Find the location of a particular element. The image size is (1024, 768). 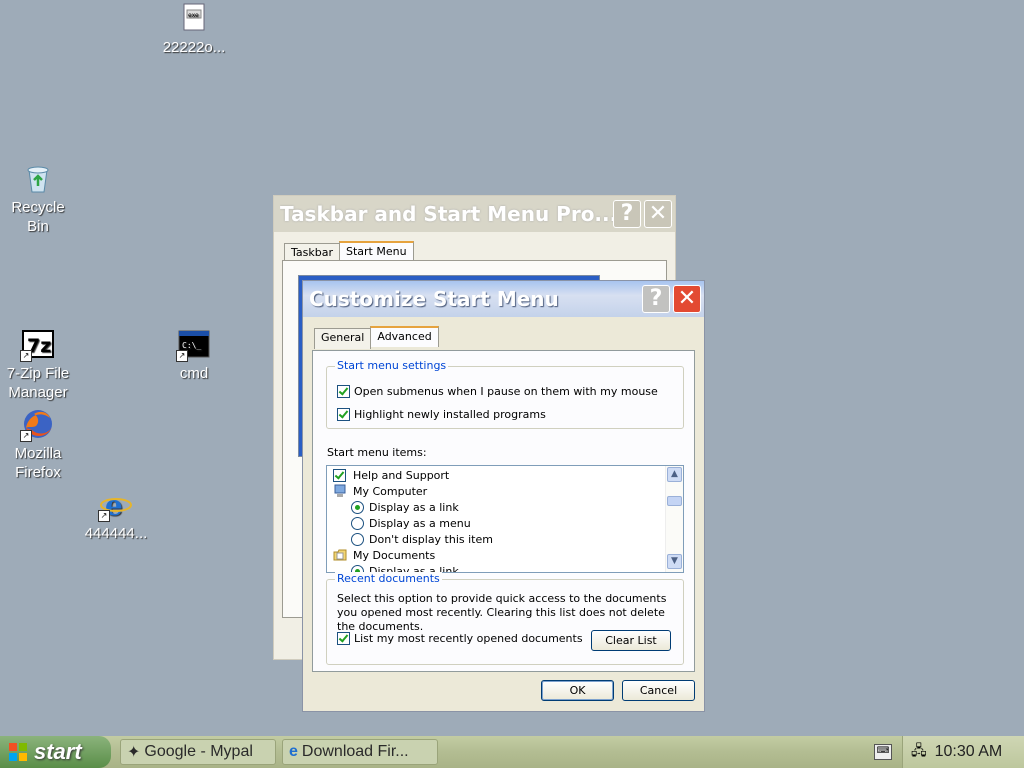

item-label: Display as a link is located at coordinates (414, 507).